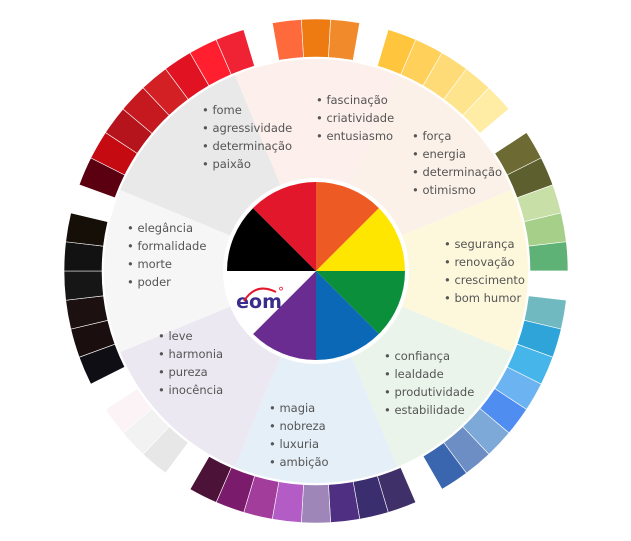  Describe the element at coordinates (429, 392) in the screenshot. I see `blue-item-3: • produtividade` at that location.